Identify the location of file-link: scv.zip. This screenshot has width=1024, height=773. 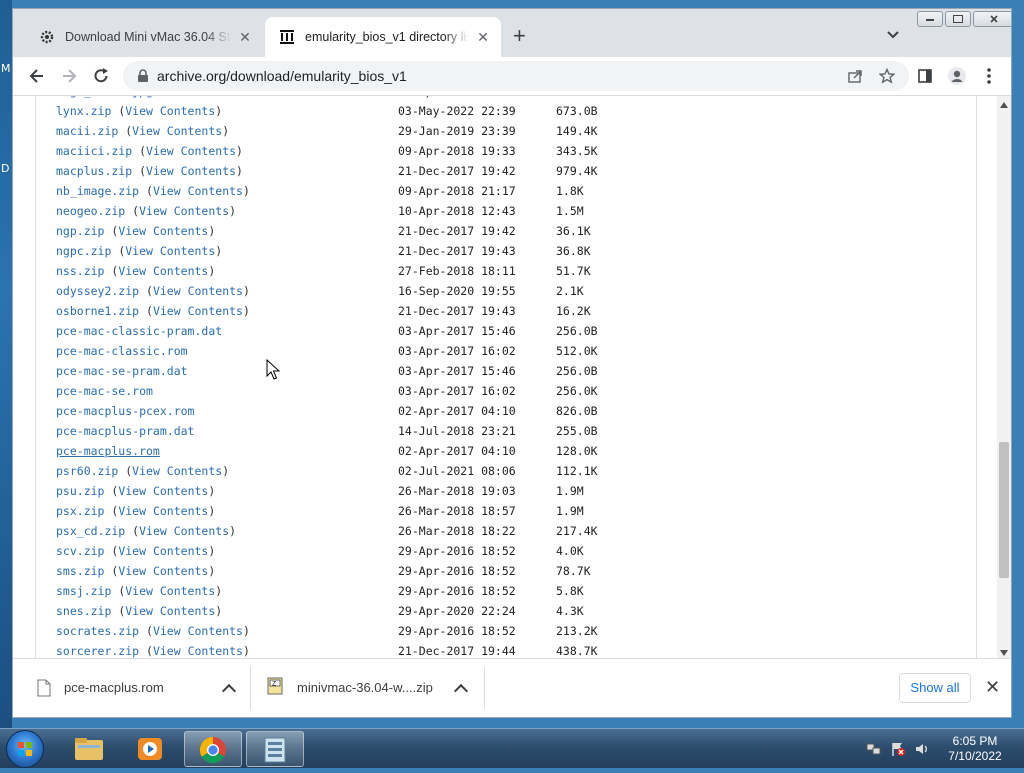
(80, 551).